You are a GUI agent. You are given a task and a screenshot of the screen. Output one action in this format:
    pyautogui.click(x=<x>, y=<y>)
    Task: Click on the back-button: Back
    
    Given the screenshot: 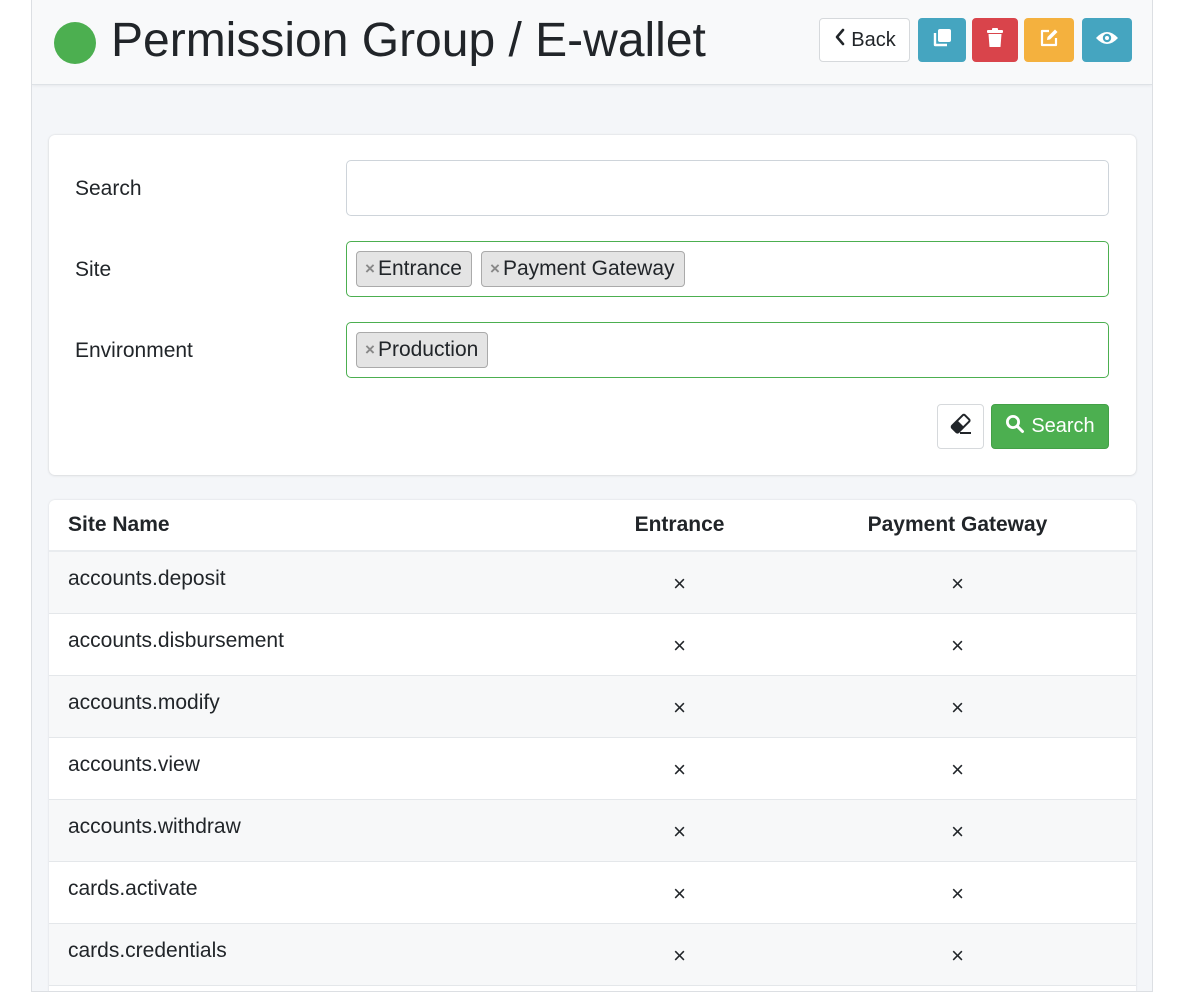 What is the action you would take?
    pyautogui.click(x=864, y=40)
    